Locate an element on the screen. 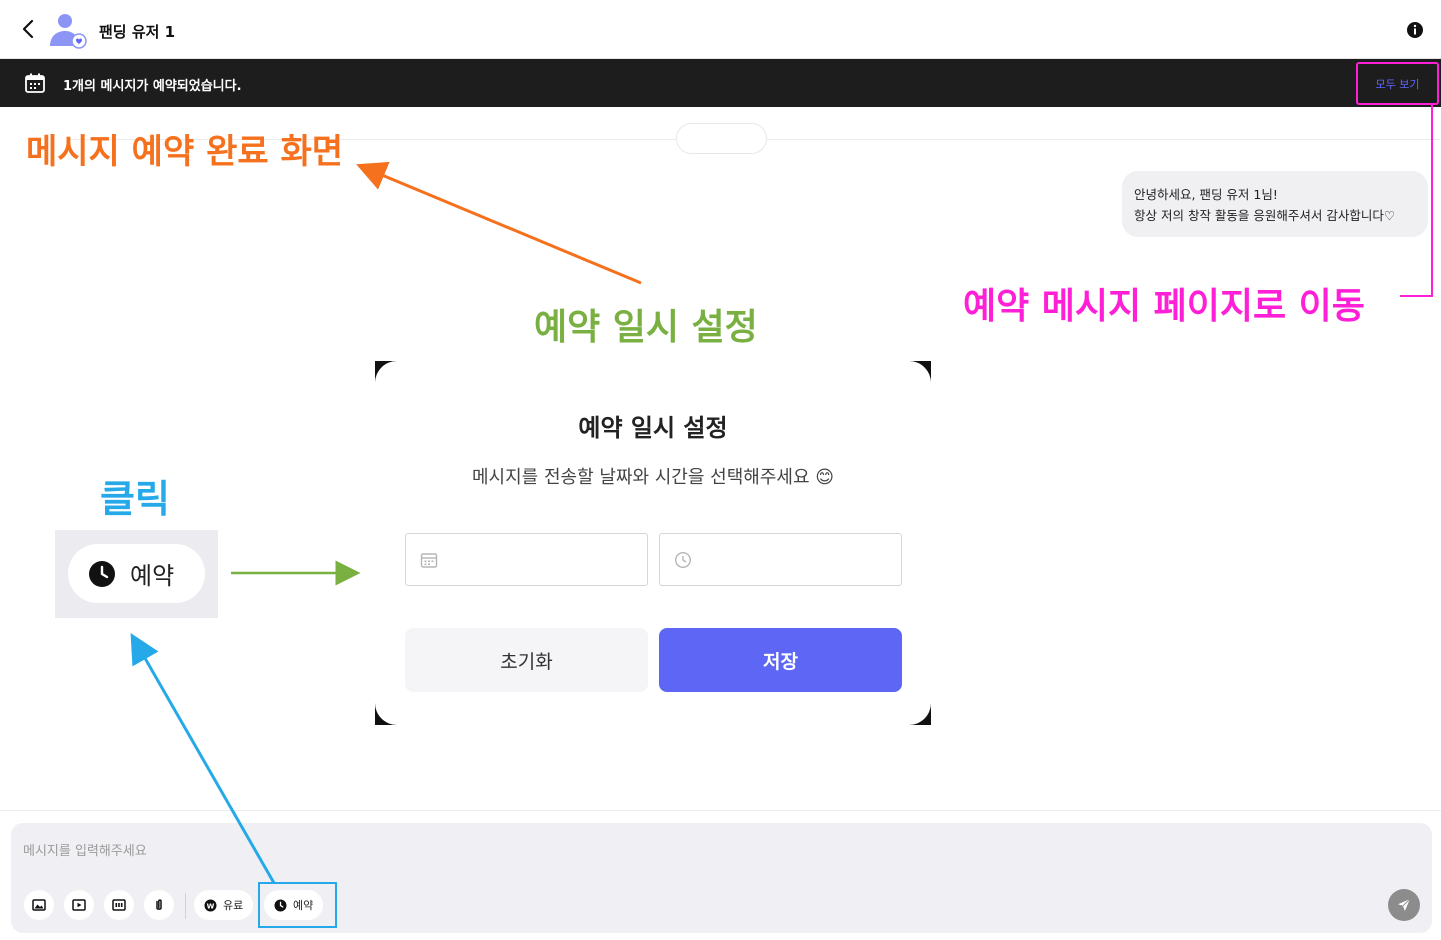 The image size is (1441, 940). info-icon is located at coordinates (1415, 30).